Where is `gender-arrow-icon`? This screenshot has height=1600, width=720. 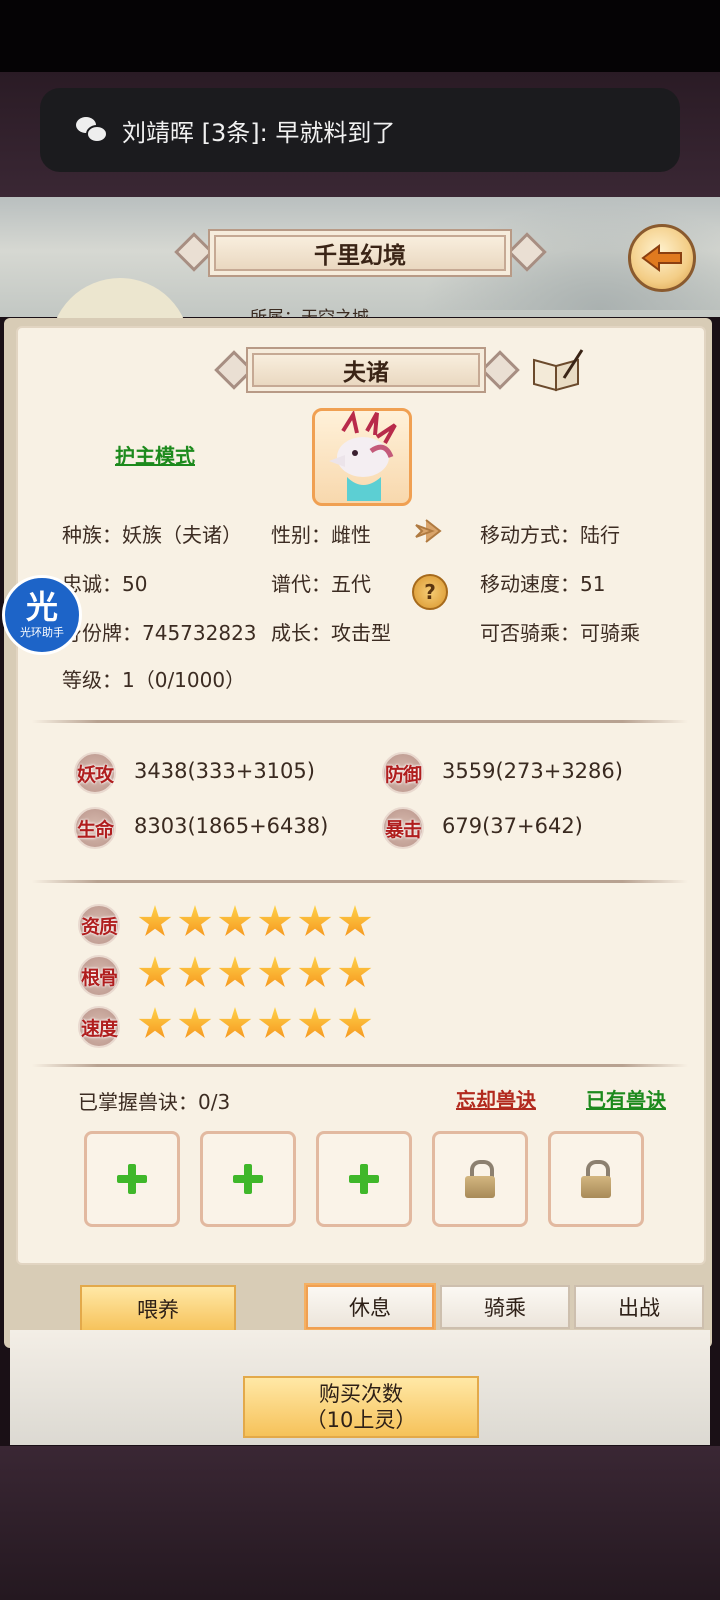
gender-arrow-icon is located at coordinates (427, 531).